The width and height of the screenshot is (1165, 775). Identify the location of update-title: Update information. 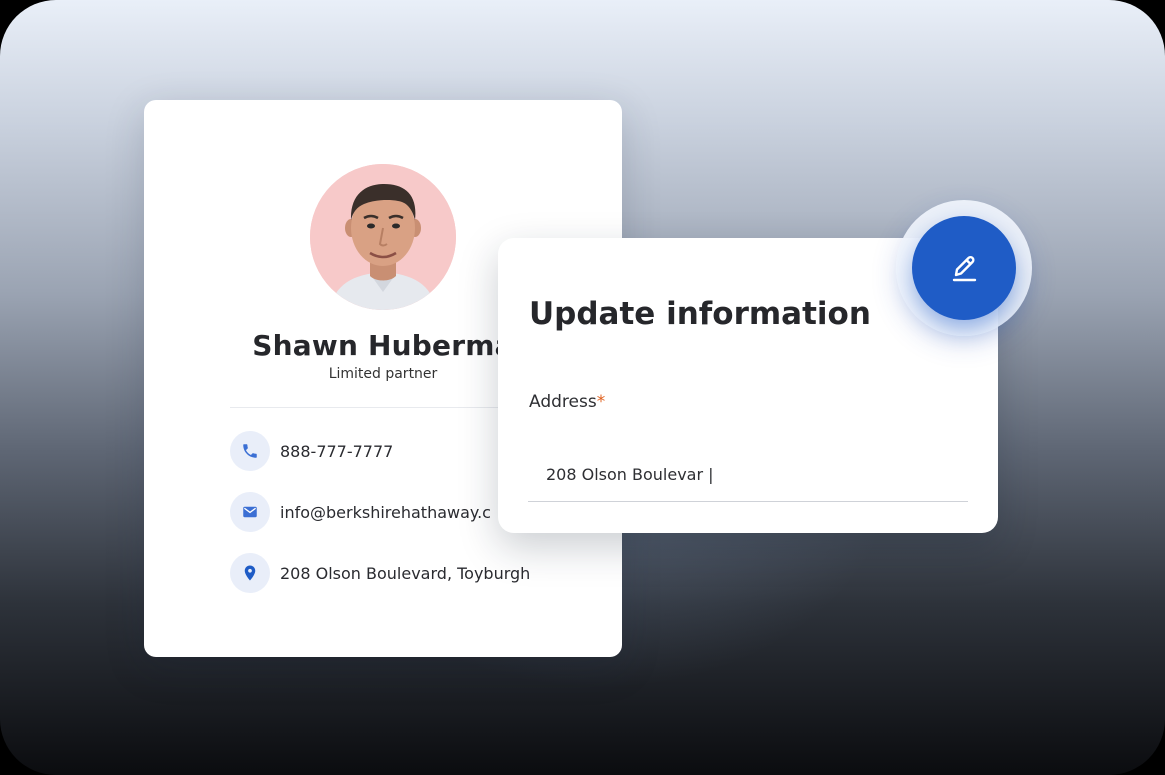
(700, 314).